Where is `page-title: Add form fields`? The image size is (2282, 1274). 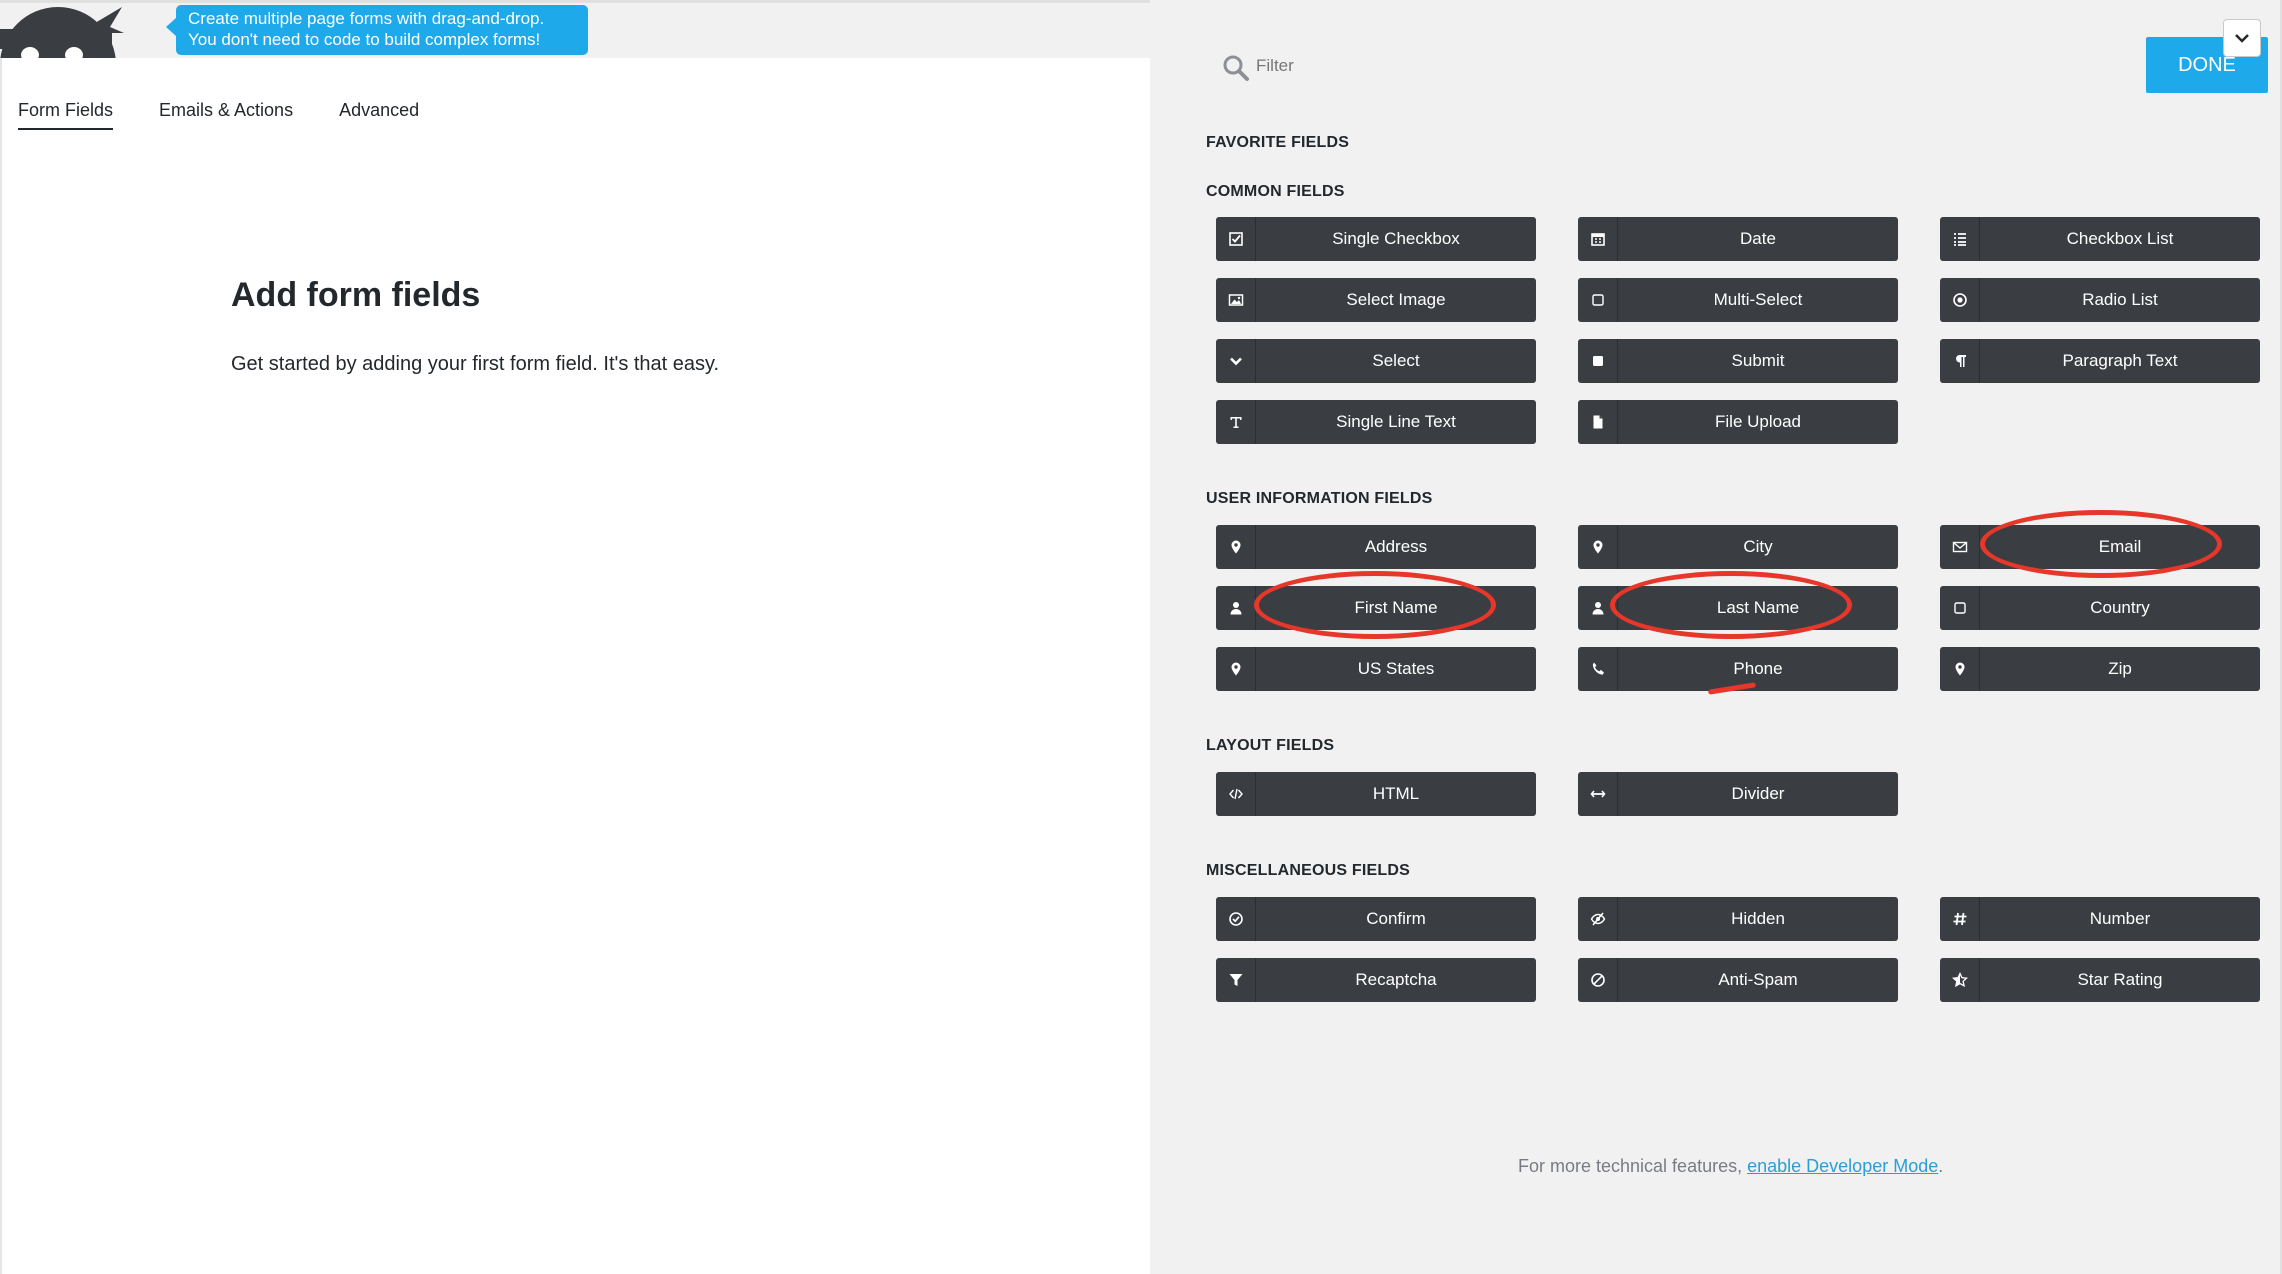 page-title: Add form fields is located at coordinates (356, 295).